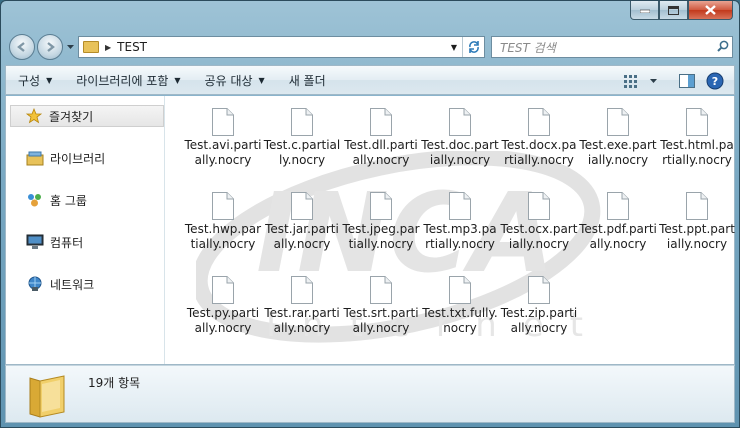 The height and width of the screenshot is (428, 740). What do you see at coordinates (29, 80) in the screenshot?
I see `organize-label: 구성` at bounding box center [29, 80].